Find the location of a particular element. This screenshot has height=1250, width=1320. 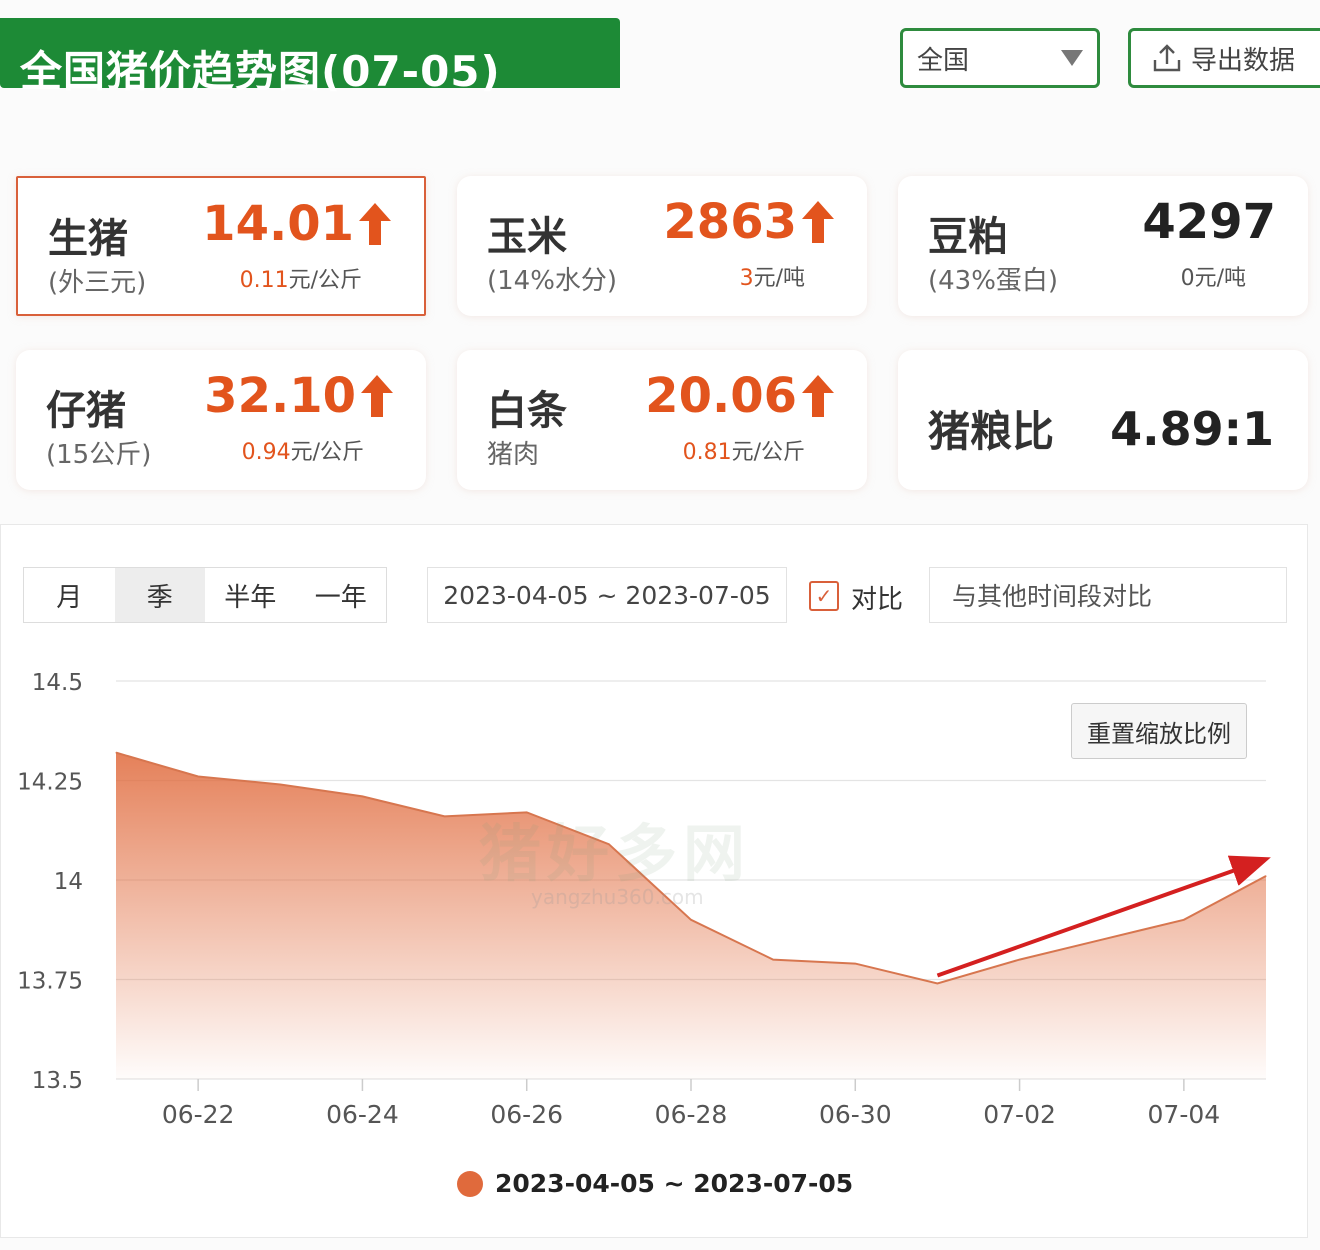

card-delta: 3元/吨 is located at coordinates (772, 276).